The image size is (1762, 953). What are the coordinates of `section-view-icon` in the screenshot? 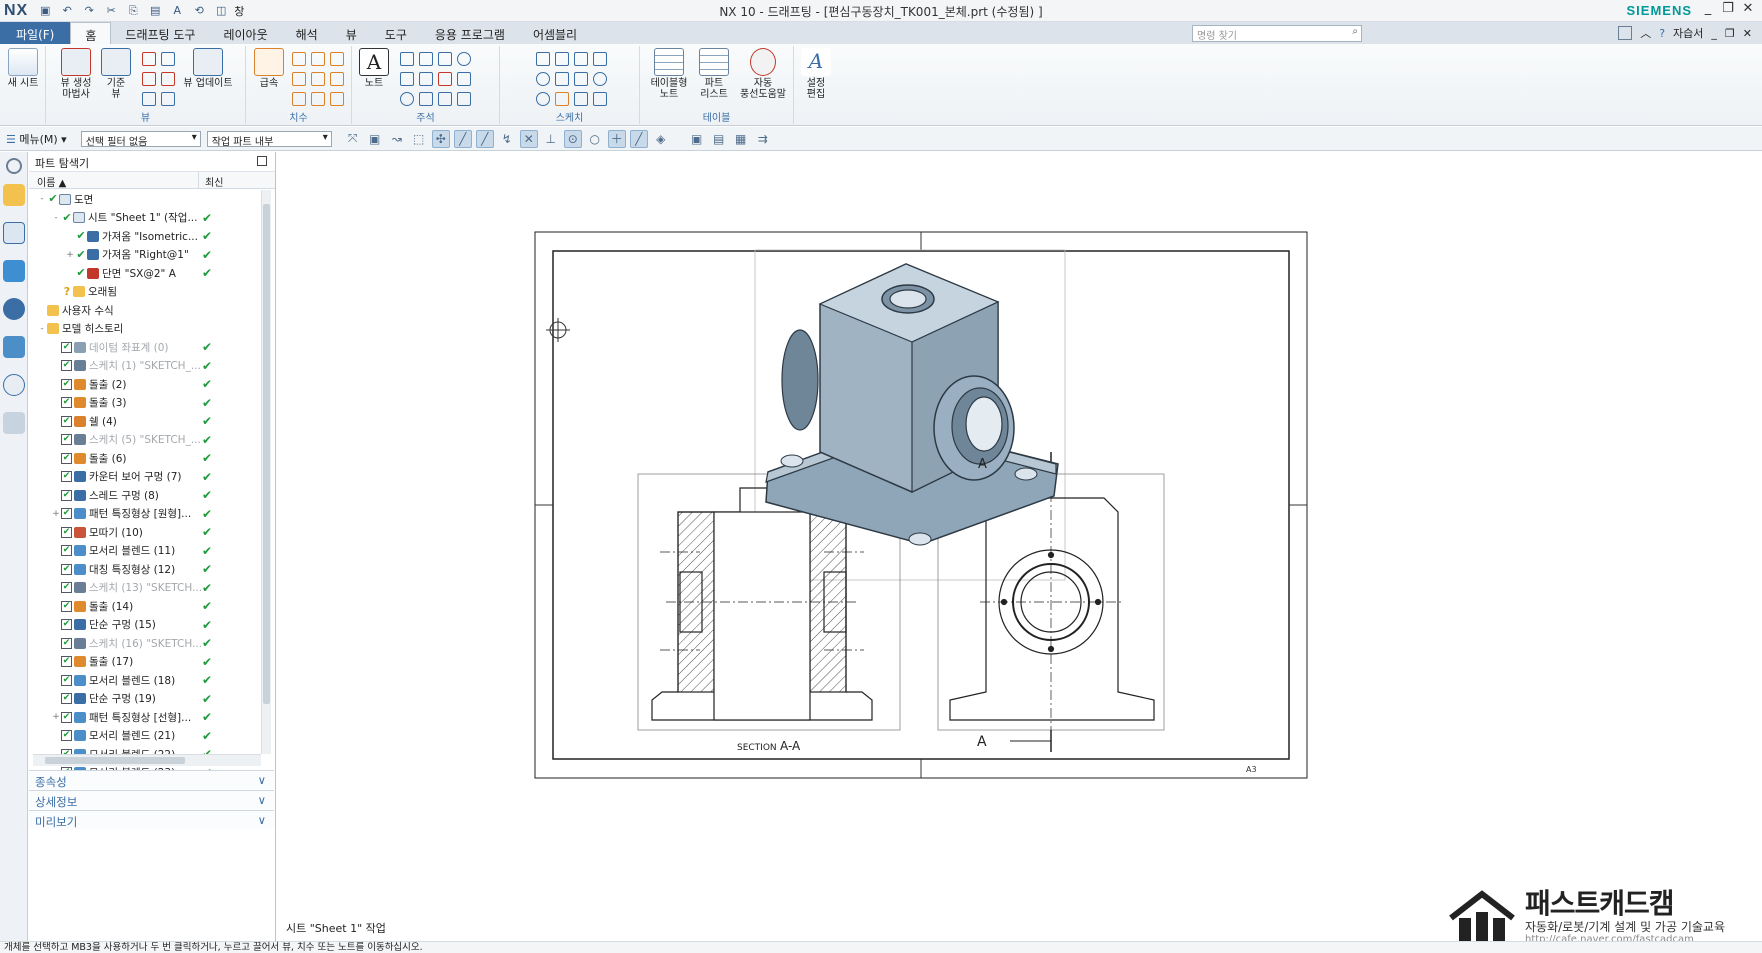 It's located at (168, 59).